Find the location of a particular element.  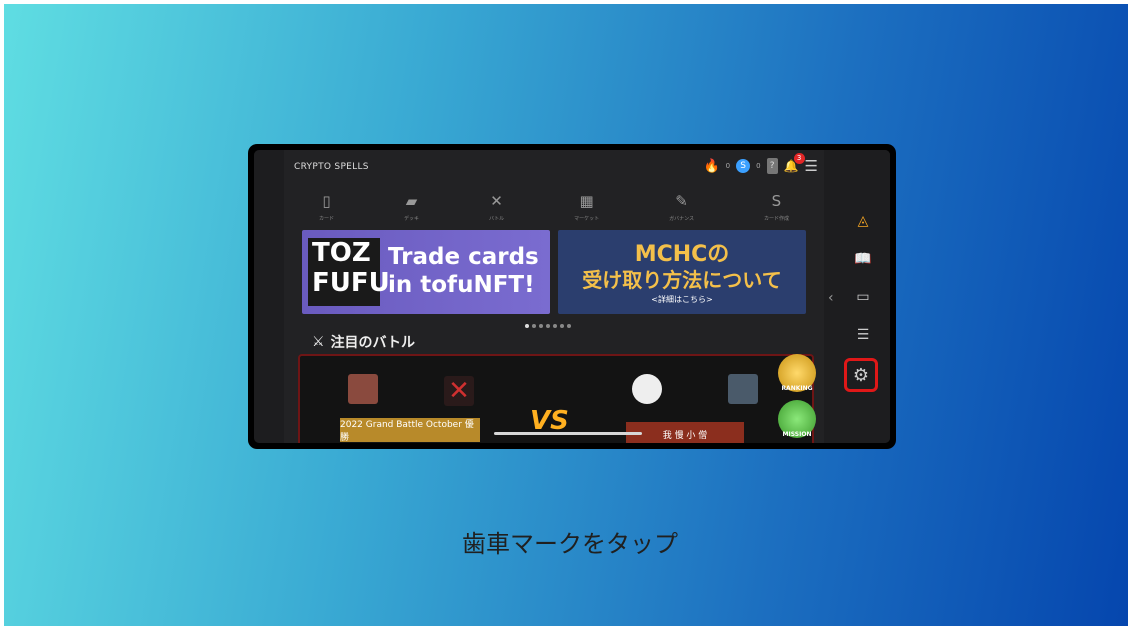

right-sidebar: ‹ ◬ 📖 ▭ ☰ ⚙ is located at coordinates (859, 296).